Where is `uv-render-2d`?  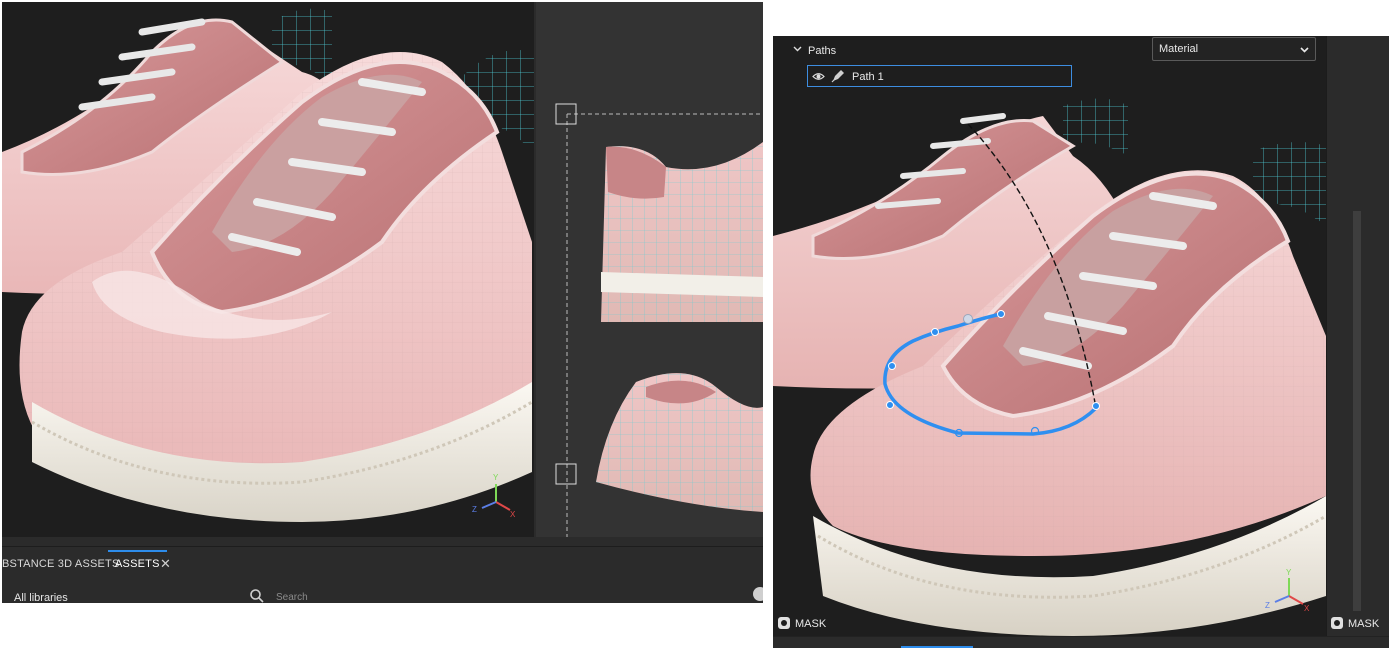 uv-render-2d is located at coordinates (659, 320).